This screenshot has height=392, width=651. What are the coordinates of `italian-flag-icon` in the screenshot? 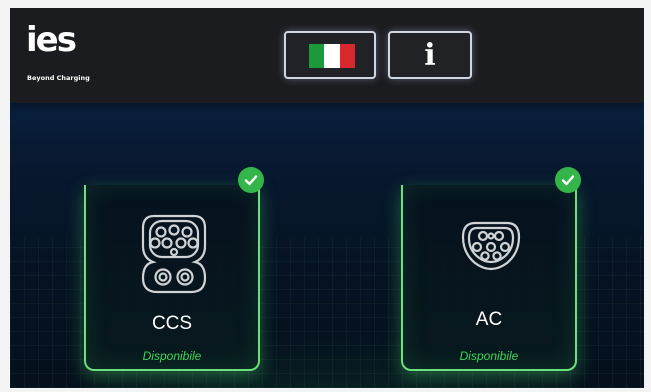 It's located at (332, 56).